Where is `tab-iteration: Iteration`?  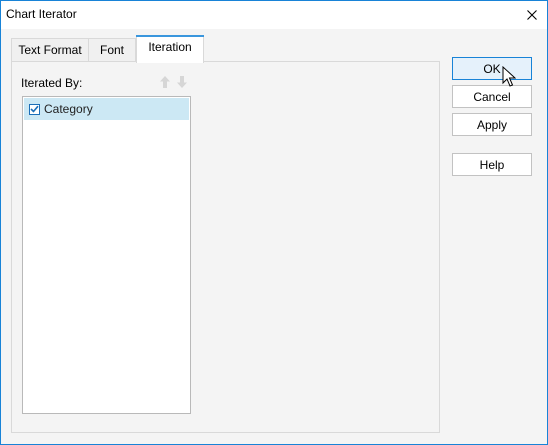 tab-iteration: Iteration is located at coordinates (170, 49).